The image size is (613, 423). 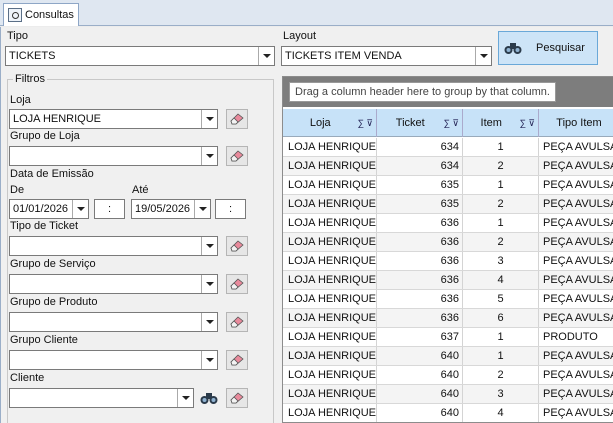 I want to click on de-date-picker: 01/01/2026, so click(x=49, y=209).